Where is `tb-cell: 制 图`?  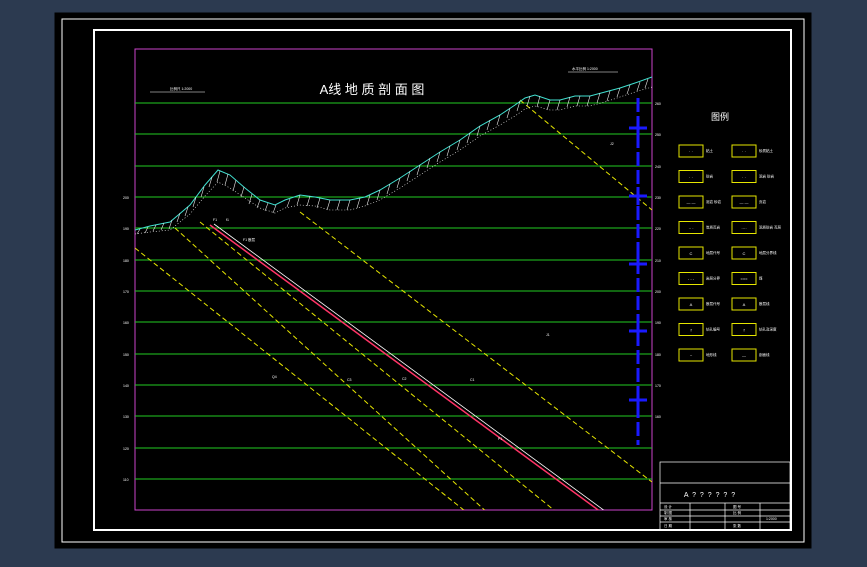 tb-cell: 制 图 is located at coordinates (668, 512).